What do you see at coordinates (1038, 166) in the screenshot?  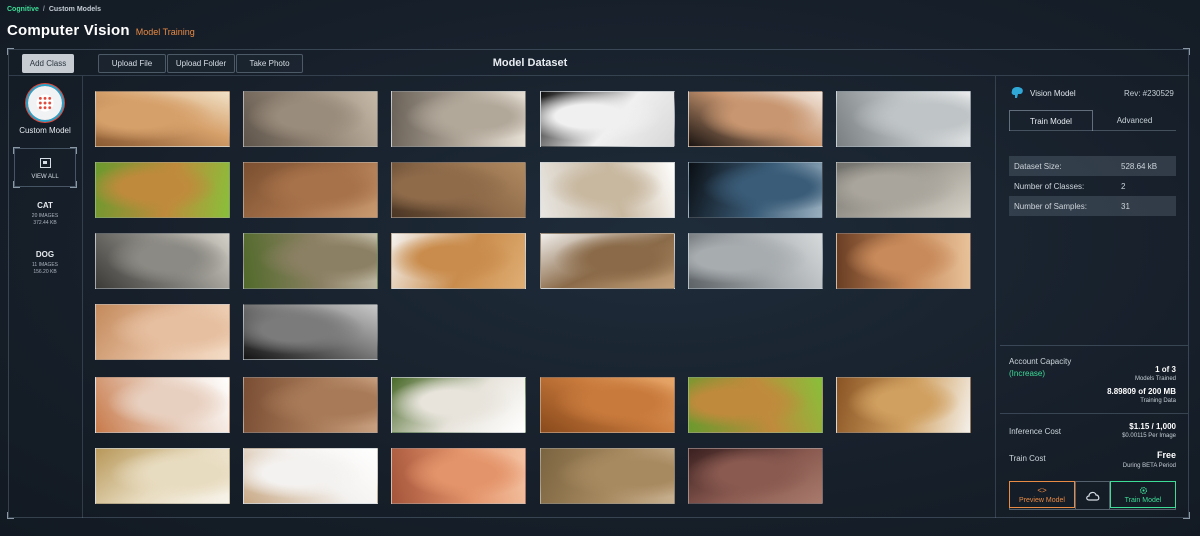 I see `stat-label: Dataset Size:` at bounding box center [1038, 166].